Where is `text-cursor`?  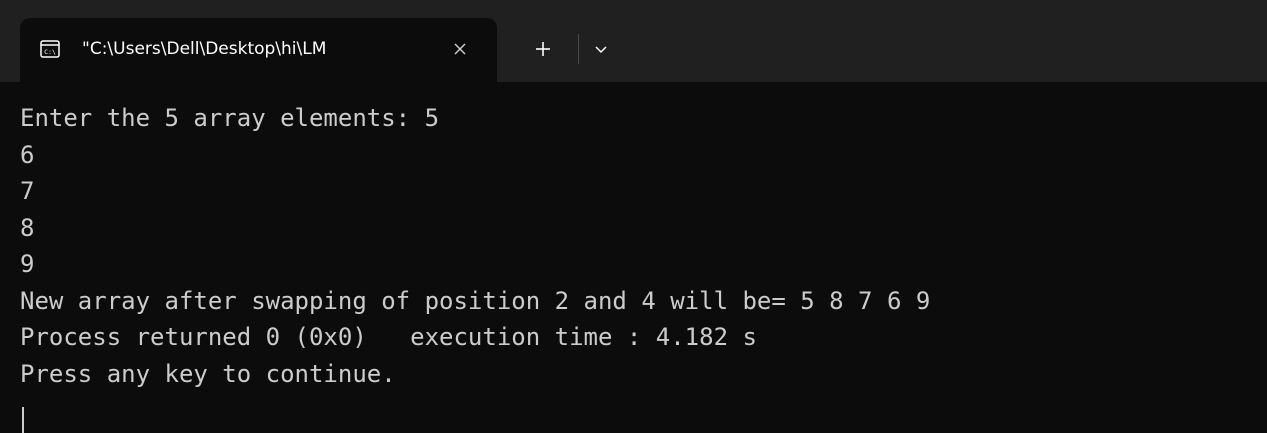
text-cursor is located at coordinates (23, 420).